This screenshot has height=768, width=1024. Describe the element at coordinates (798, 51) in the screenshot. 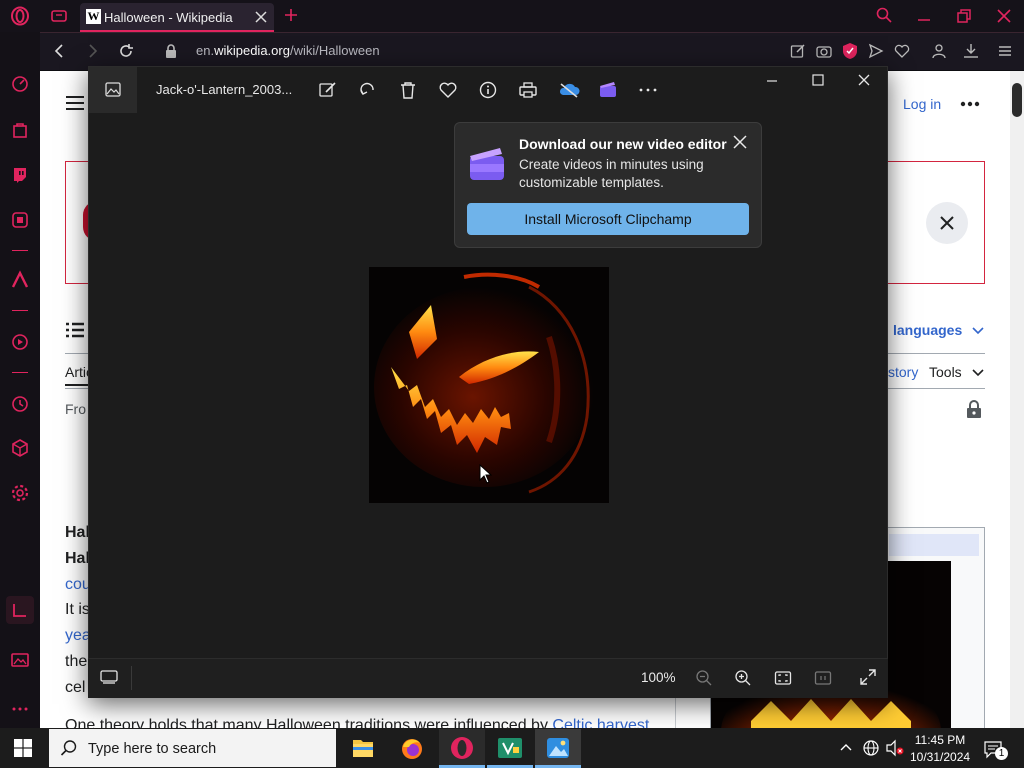

I see `edit-page-icon` at that location.